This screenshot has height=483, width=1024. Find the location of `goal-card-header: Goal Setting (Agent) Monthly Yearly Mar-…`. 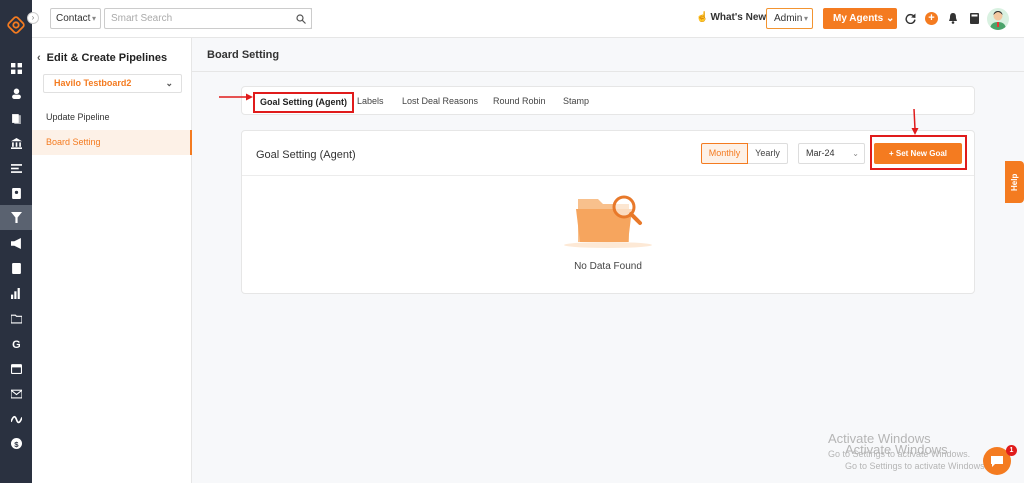

goal-card-header: Goal Setting (Agent) Monthly Yearly Mar-… is located at coordinates (608, 153).